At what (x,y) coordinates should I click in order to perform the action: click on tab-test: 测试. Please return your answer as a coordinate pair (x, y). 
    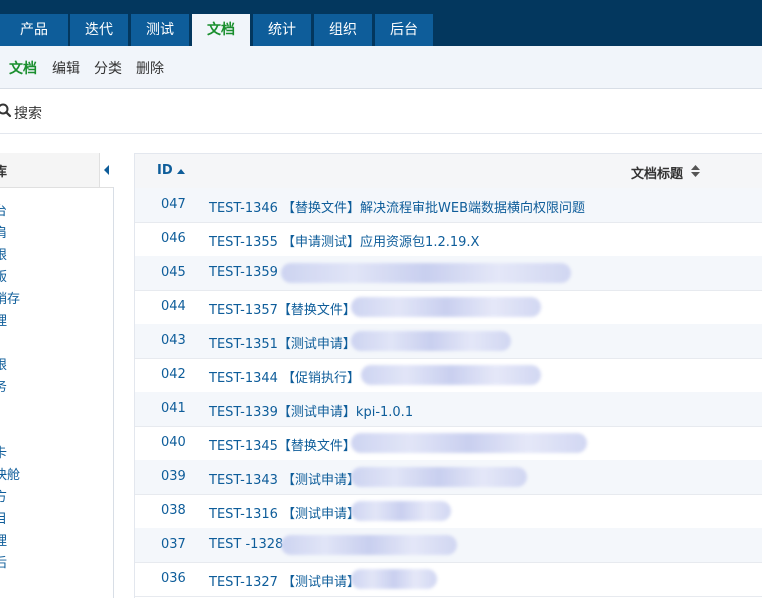
    Looking at the image, I should click on (160, 30).